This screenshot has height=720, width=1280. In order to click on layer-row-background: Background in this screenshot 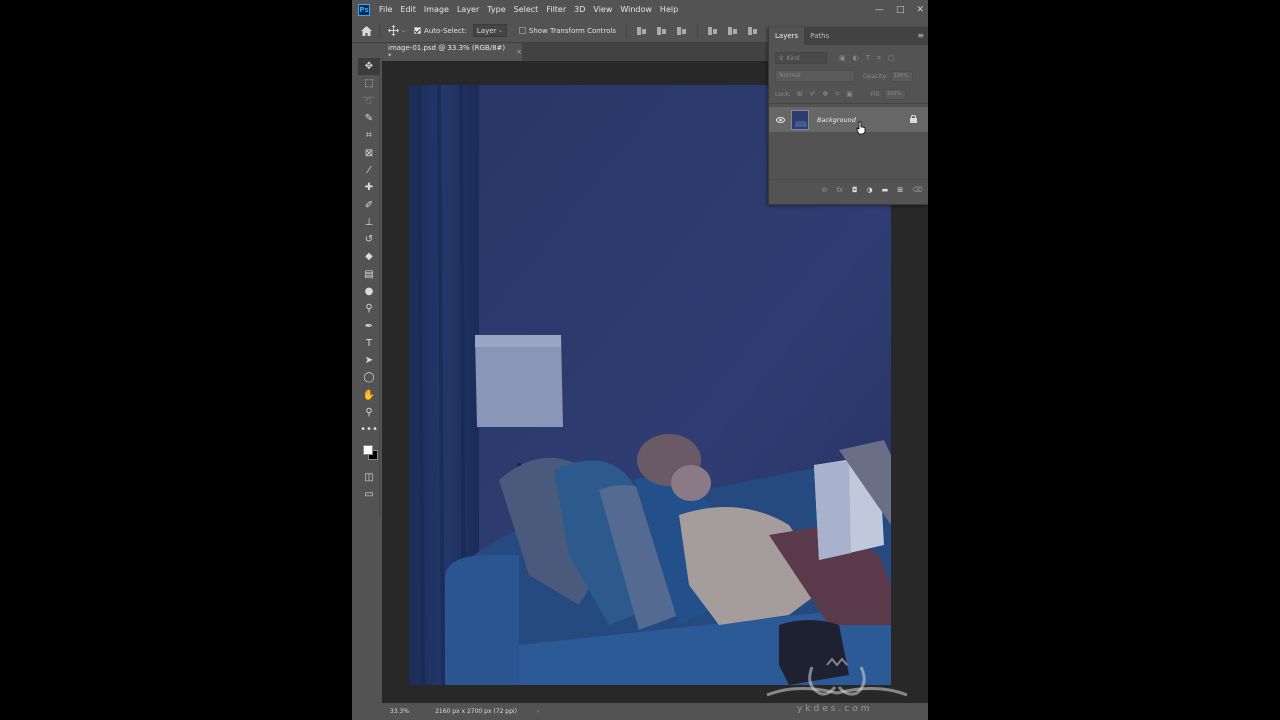, I will do `click(848, 119)`.